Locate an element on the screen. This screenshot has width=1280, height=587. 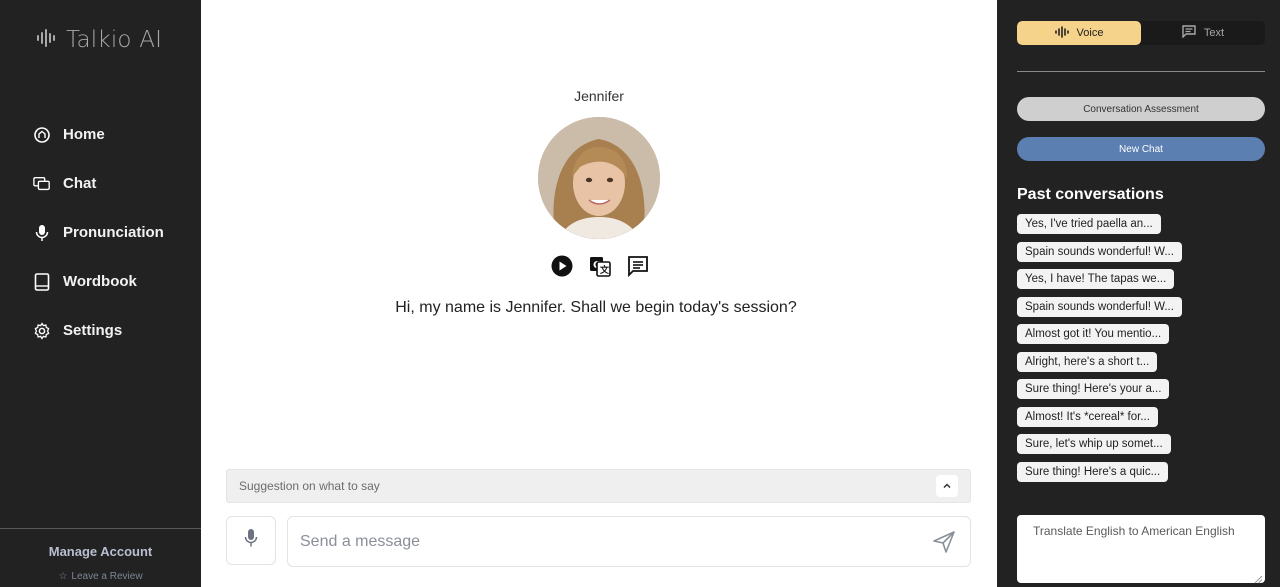
new-chat-button: New Chat is located at coordinates (1141, 149).